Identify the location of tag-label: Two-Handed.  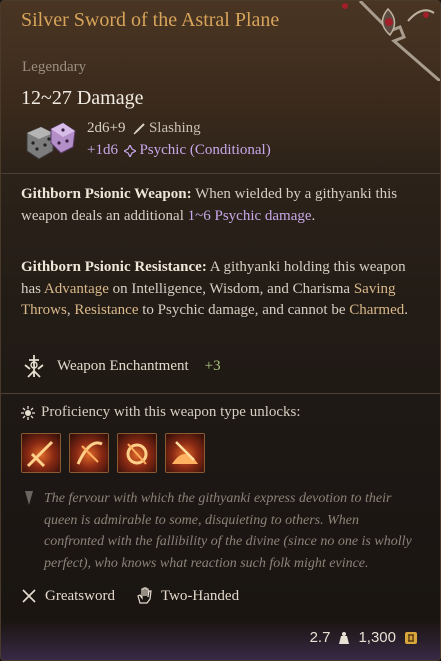
(200, 595).